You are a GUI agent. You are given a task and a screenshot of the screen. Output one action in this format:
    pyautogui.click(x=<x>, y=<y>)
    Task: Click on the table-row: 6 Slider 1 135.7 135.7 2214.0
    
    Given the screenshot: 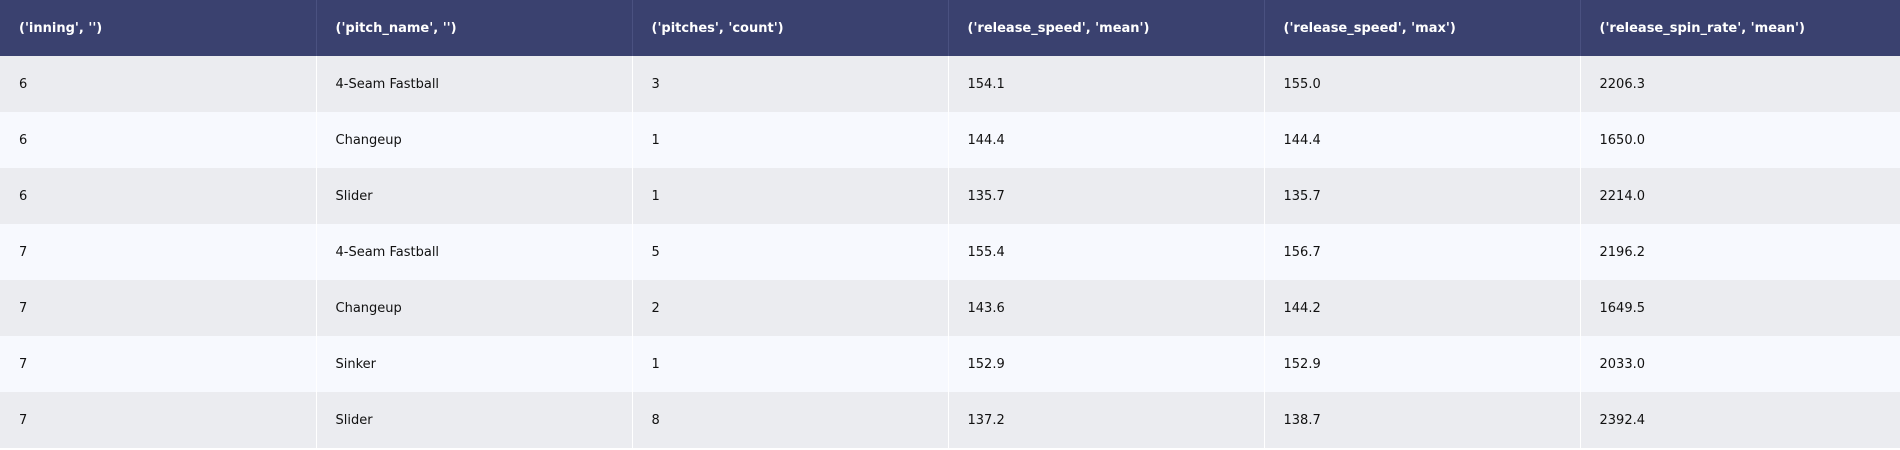 What is the action you would take?
    pyautogui.click(x=950, y=196)
    